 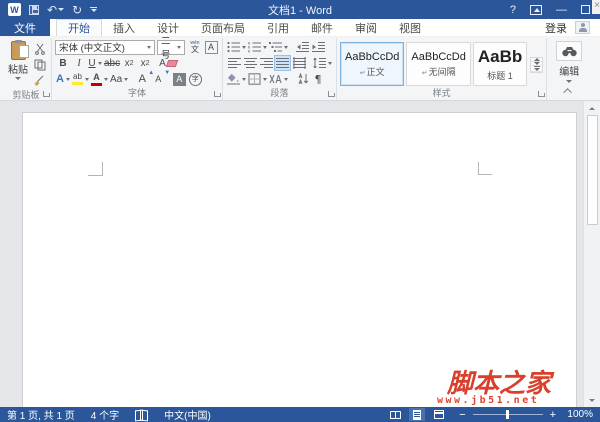 I want to click on qat-bar-icon, so click(x=94, y=7).